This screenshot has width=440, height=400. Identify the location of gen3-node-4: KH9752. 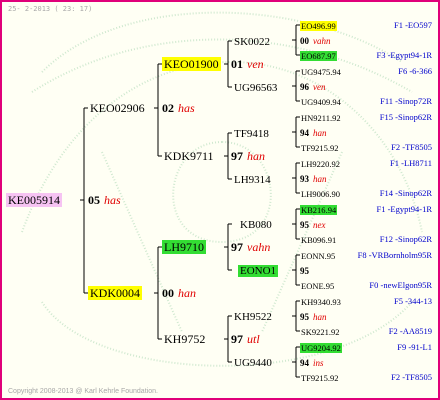
(184, 339).